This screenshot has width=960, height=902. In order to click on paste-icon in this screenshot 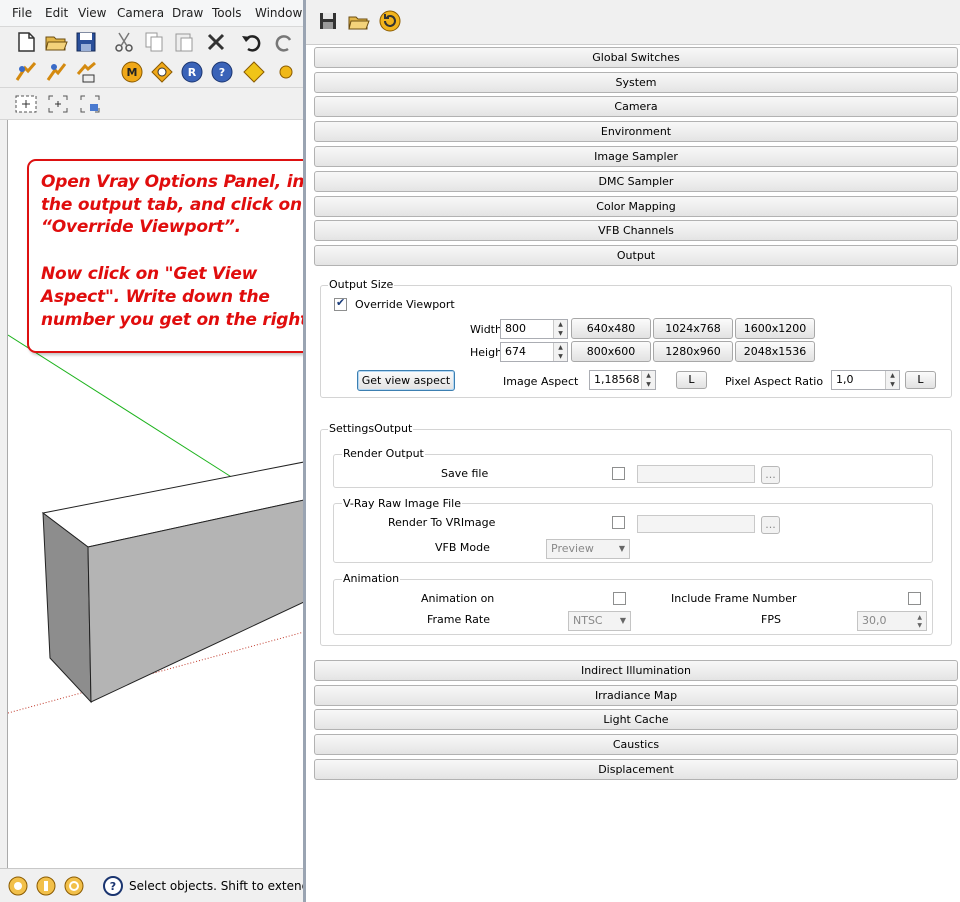, I will do `click(184, 42)`.